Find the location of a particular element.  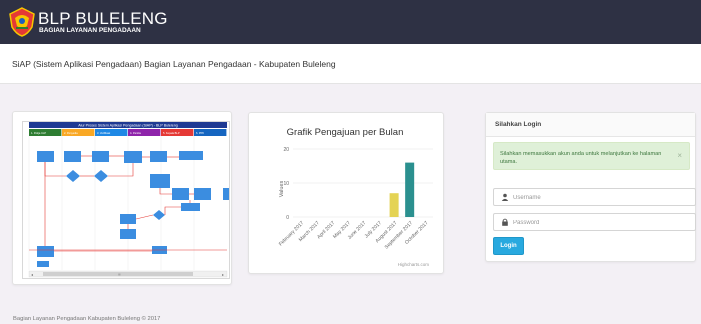

scroll-left-arrow: ◂ is located at coordinates (32, 274).